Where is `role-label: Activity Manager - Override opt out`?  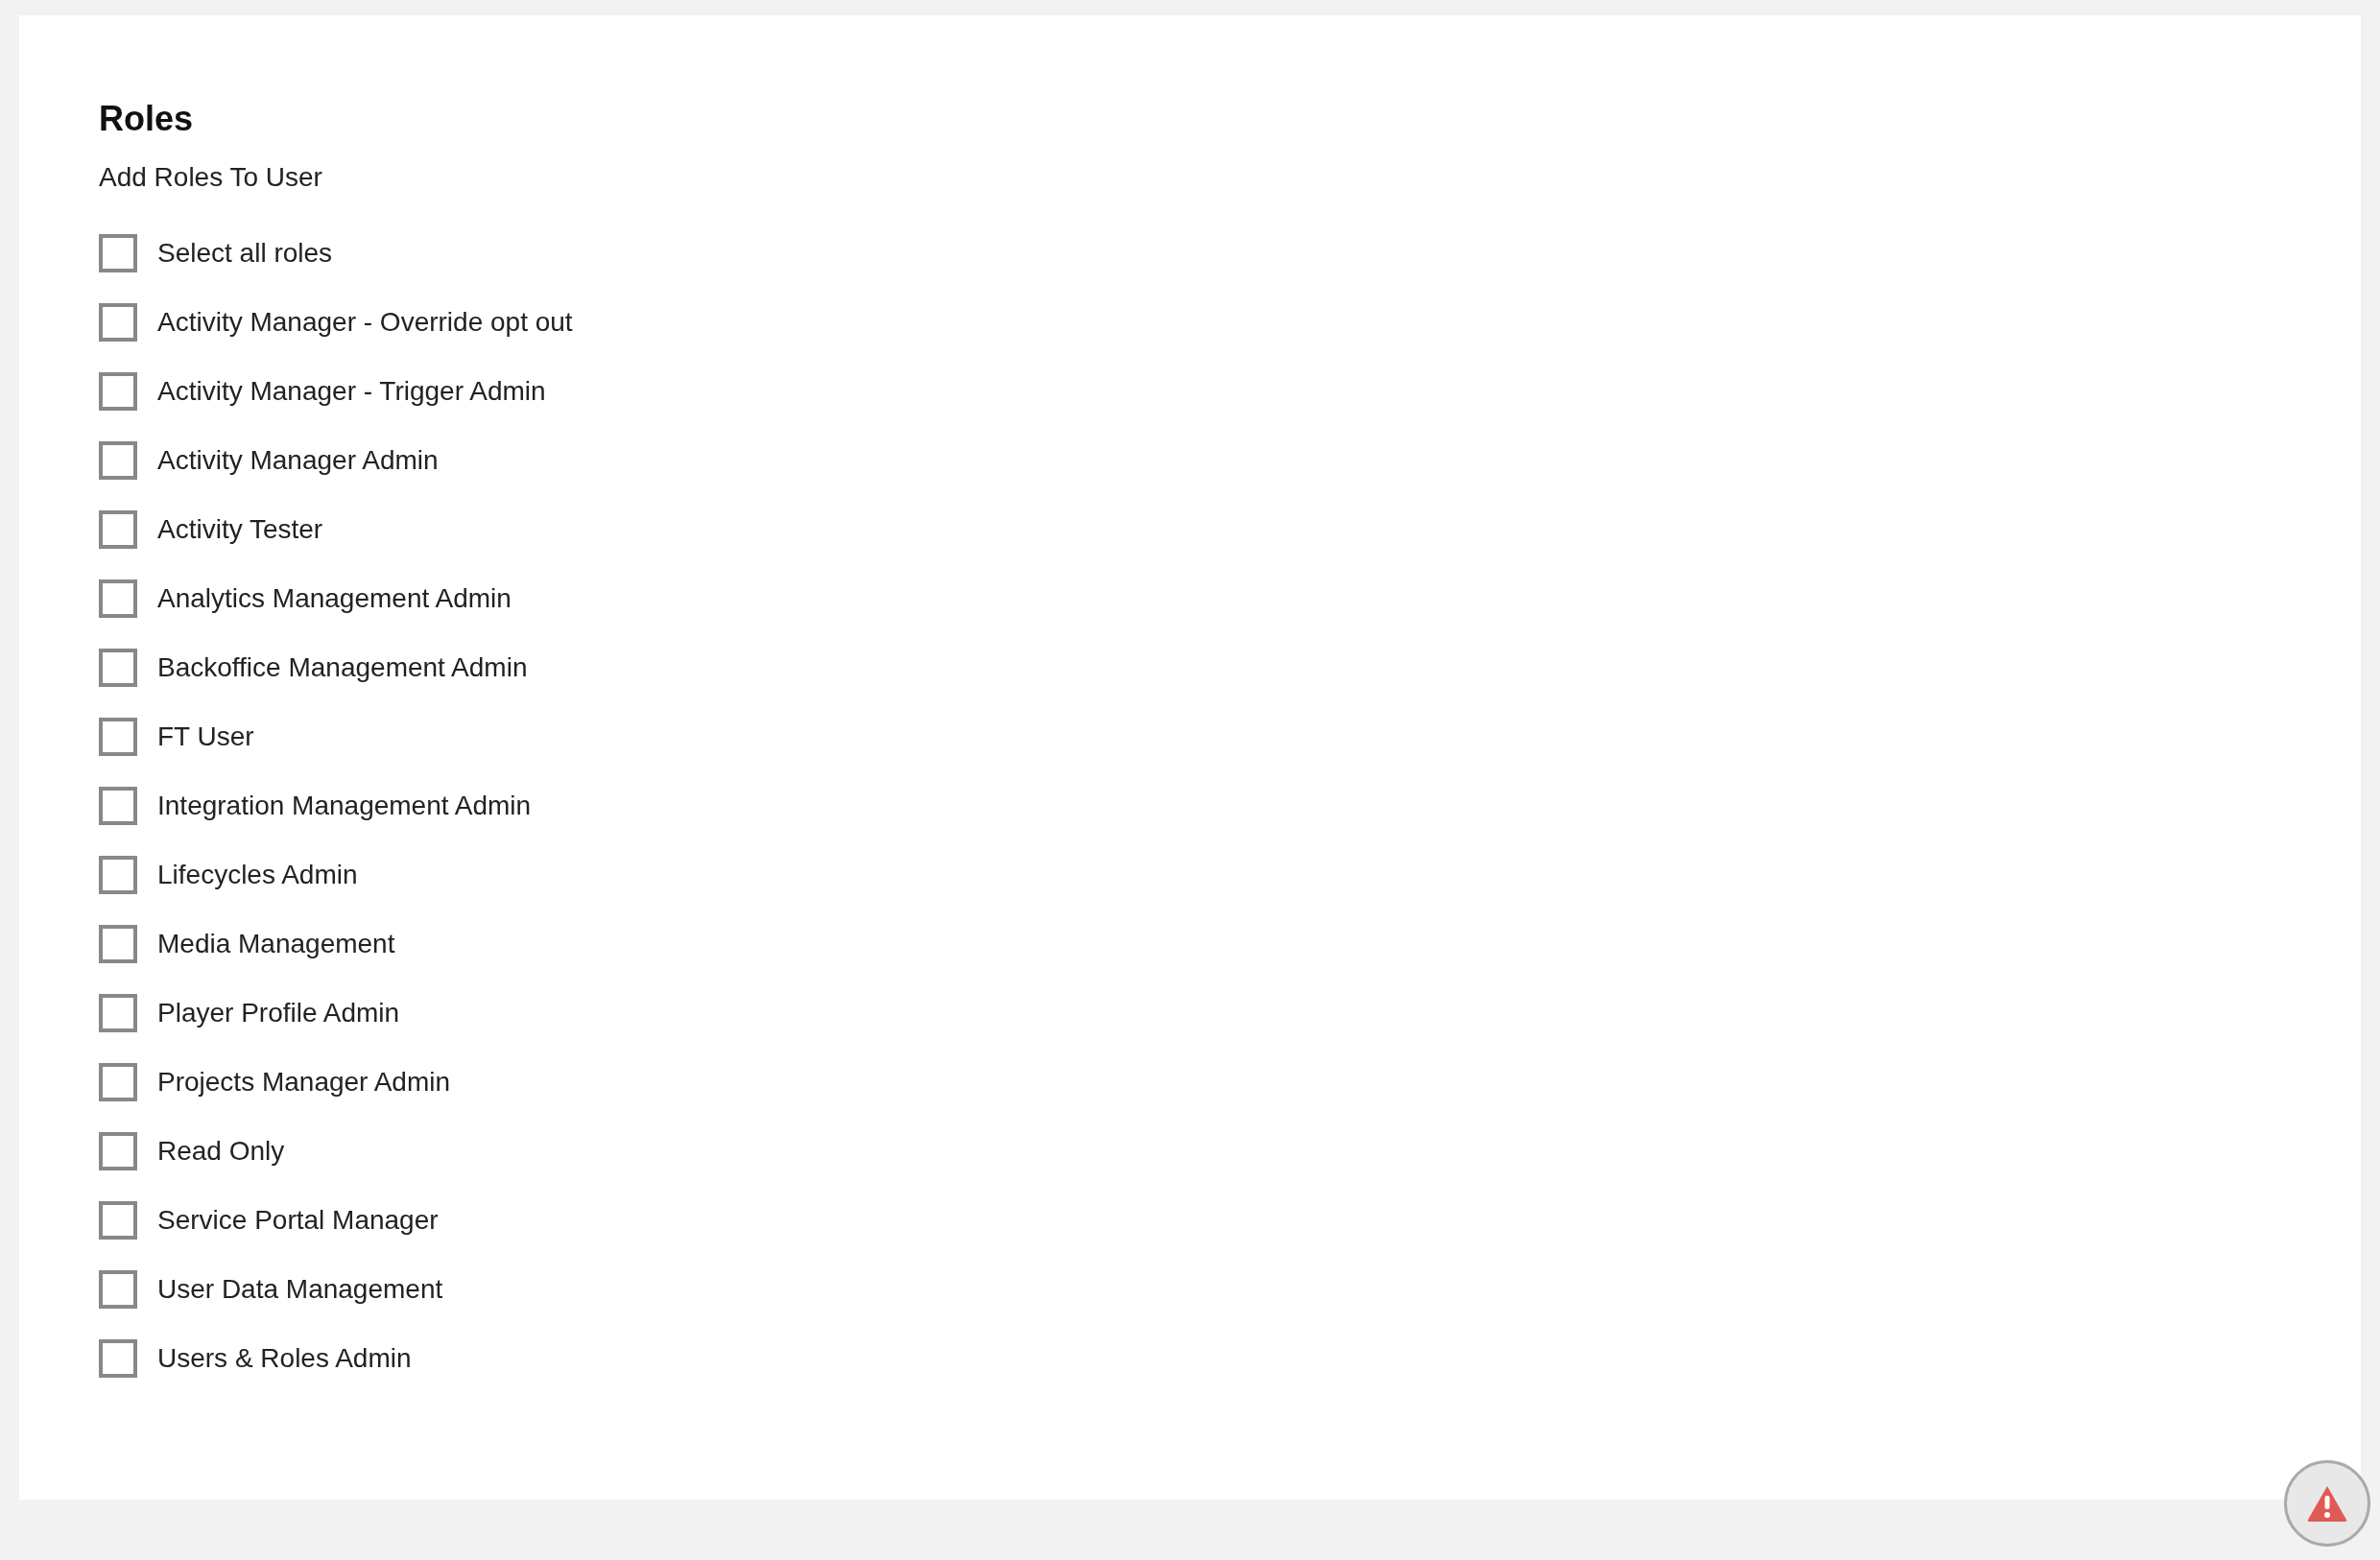 role-label: Activity Manager - Override opt out is located at coordinates (365, 322).